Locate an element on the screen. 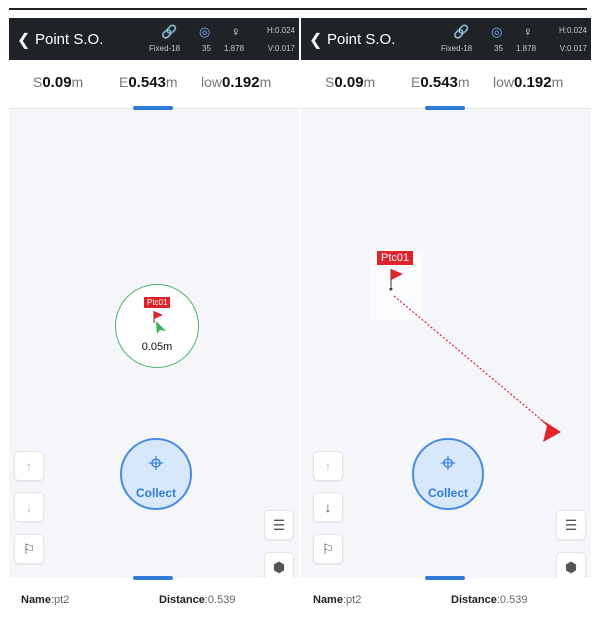  proximity-circle: Ptc01 0.05m is located at coordinates (157, 326).